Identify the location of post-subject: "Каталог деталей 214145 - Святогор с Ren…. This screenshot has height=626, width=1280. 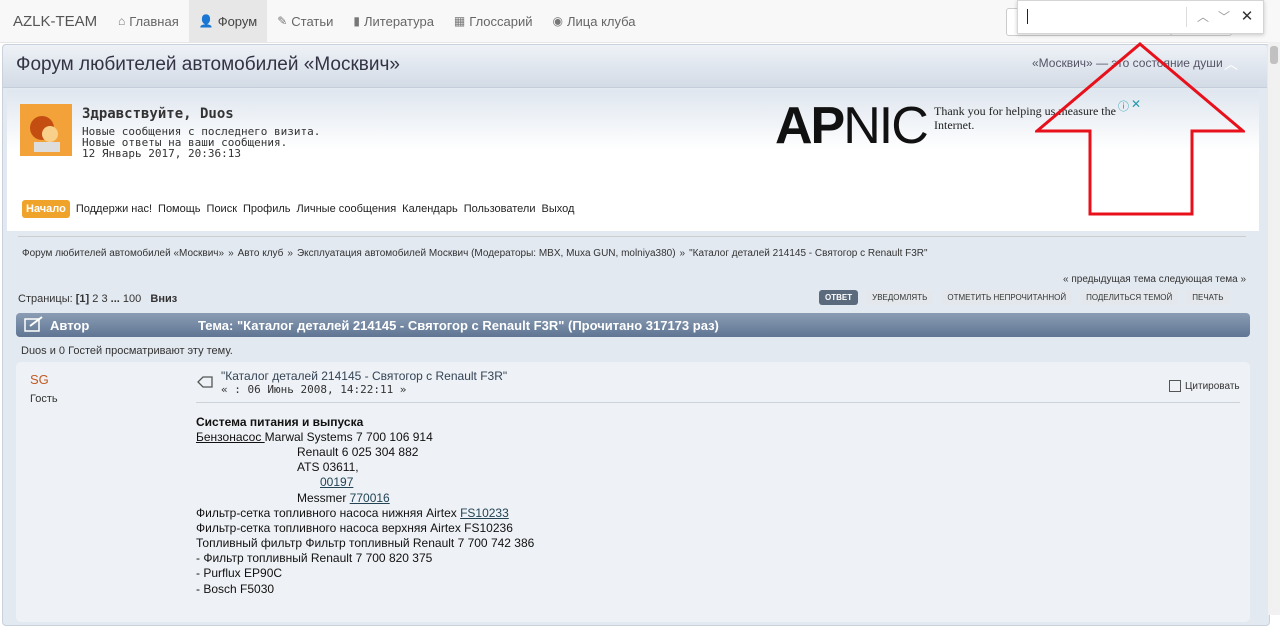
(364, 376).